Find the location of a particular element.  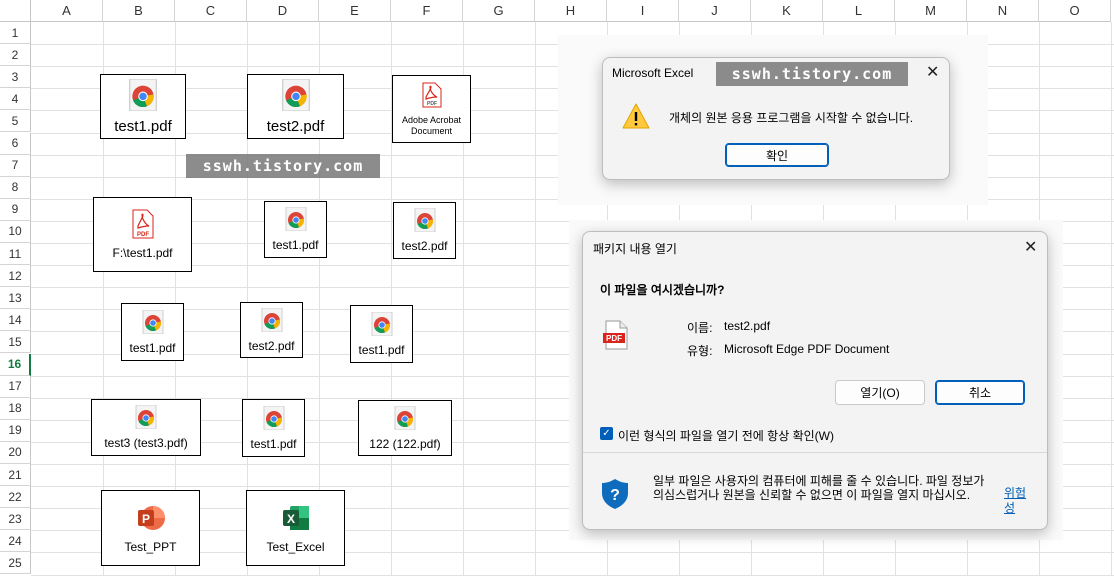

row-header-22: 22 is located at coordinates (15, 497).